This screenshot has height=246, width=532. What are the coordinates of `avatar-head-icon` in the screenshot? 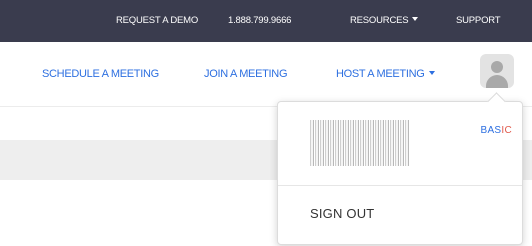 It's located at (497, 67).